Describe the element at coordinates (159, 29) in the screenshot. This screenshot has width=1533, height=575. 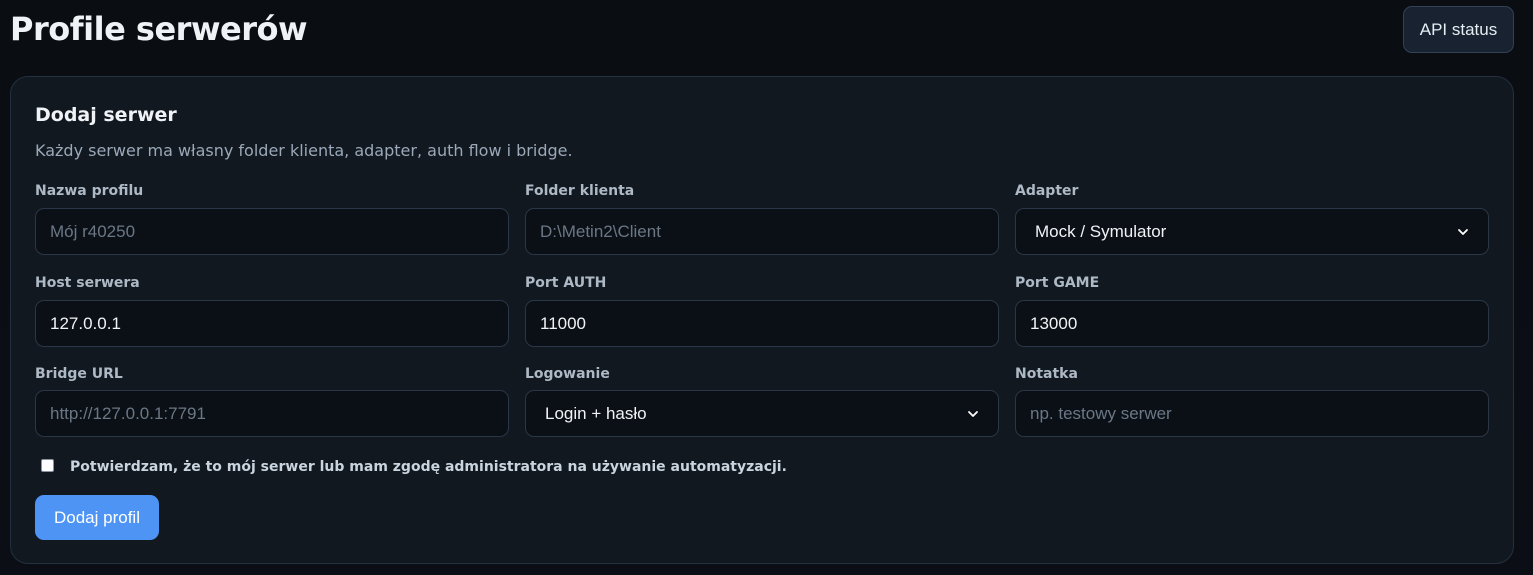
I see `page-title: Profile serwerów` at that location.